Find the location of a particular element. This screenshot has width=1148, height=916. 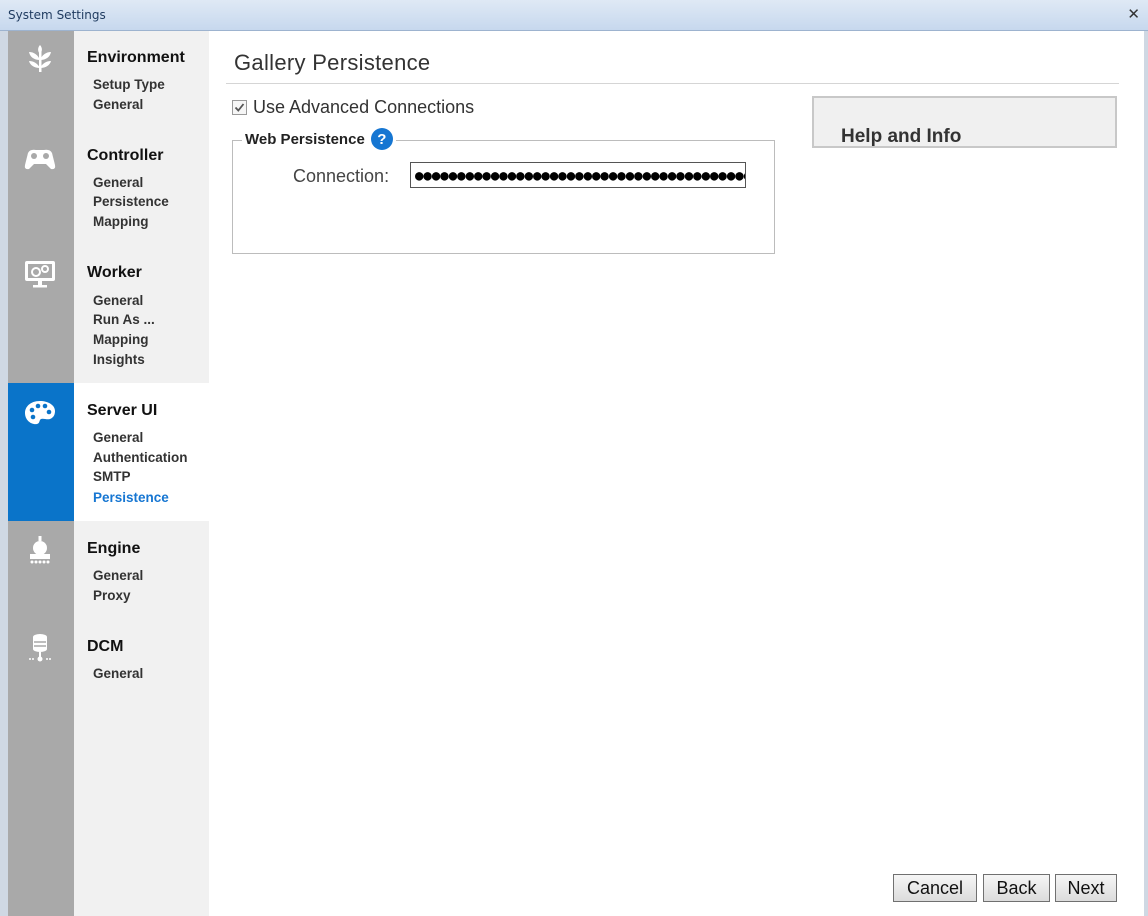

section-title-worker: Worker is located at coordinates (114, 273).